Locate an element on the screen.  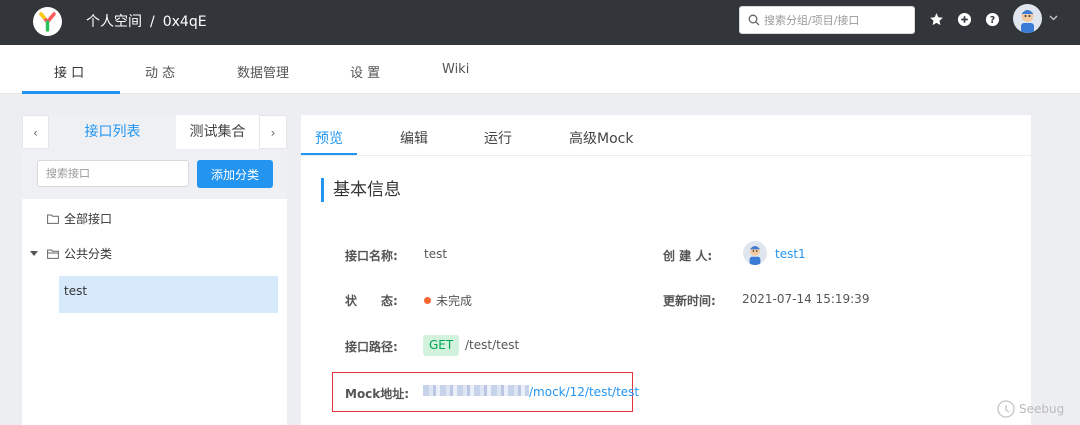
status-value: 未完成 is located at coordinates (448, 300).